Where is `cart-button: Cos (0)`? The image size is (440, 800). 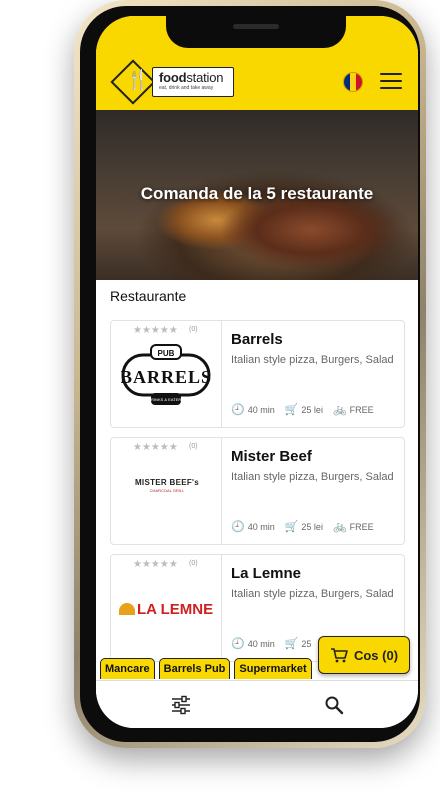
cart-button: Cos (0) is located at coordinates (364, 655).